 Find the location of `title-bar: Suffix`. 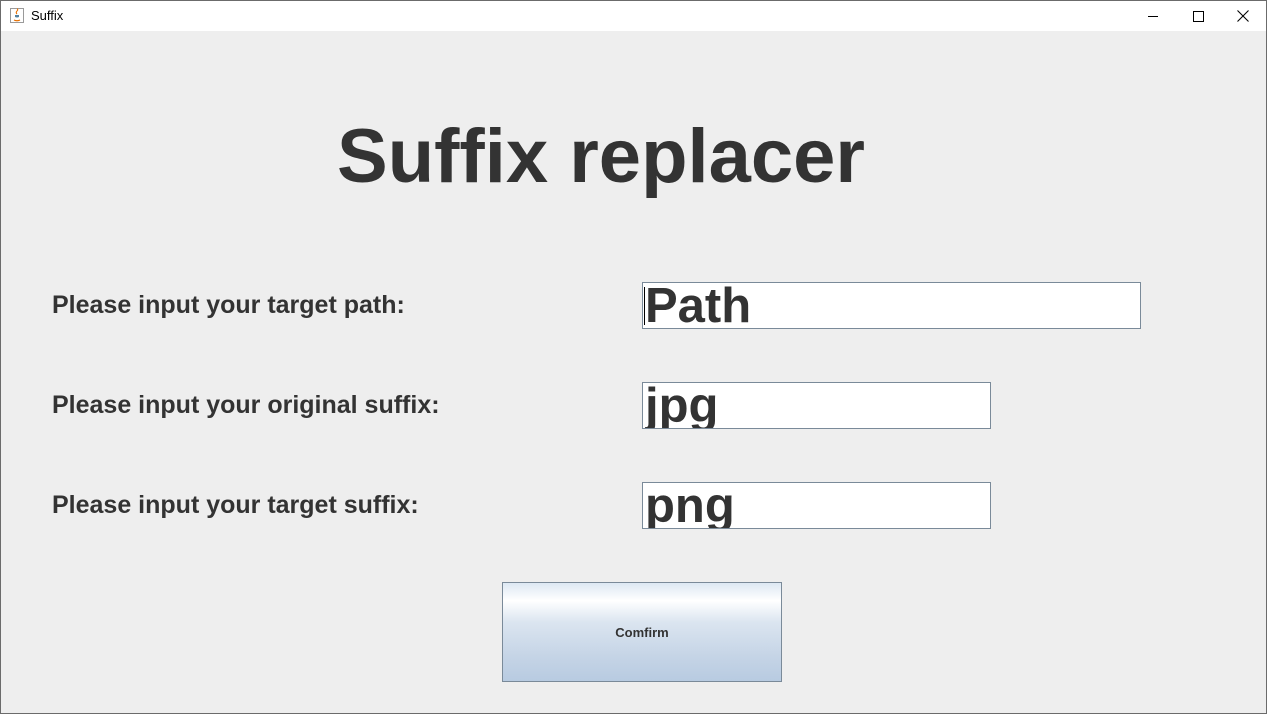

title-bar: Suffix is located at coordinates (633, 16).